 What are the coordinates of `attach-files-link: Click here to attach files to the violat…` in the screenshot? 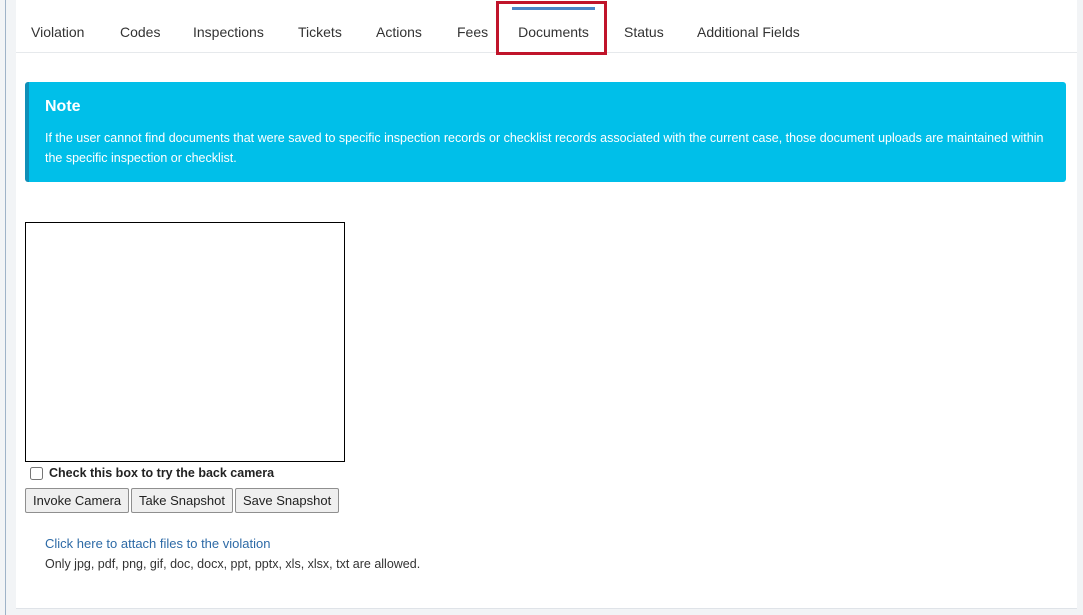 It's located at (157, 543).